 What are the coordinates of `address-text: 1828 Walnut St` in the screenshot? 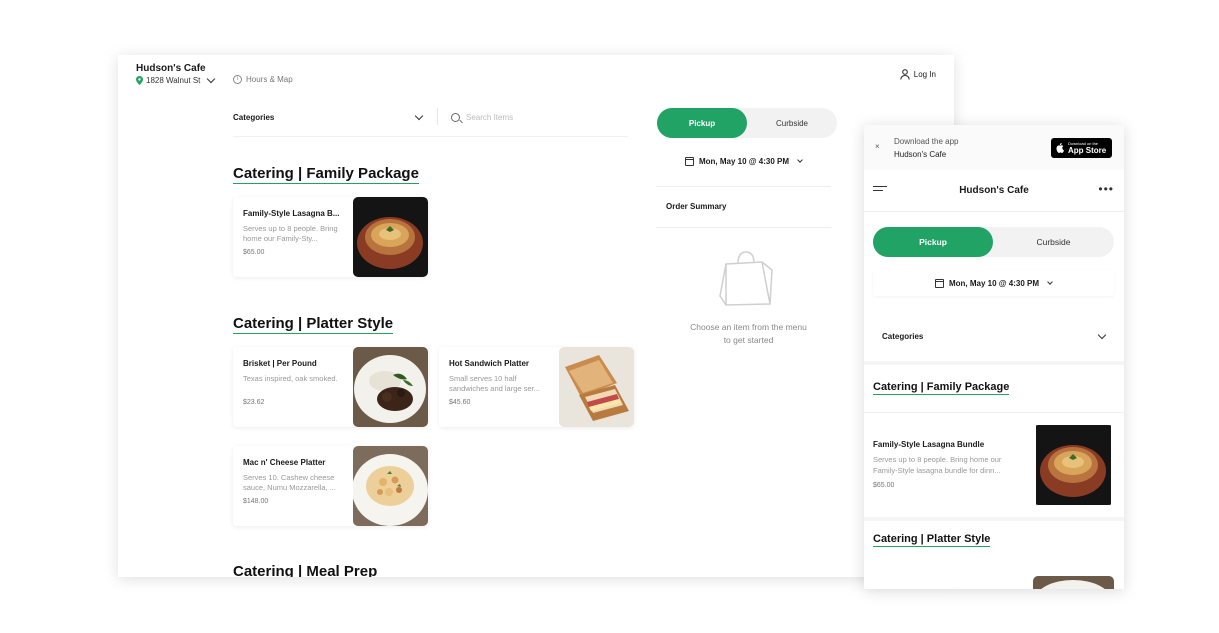 It's located at (173, 80).